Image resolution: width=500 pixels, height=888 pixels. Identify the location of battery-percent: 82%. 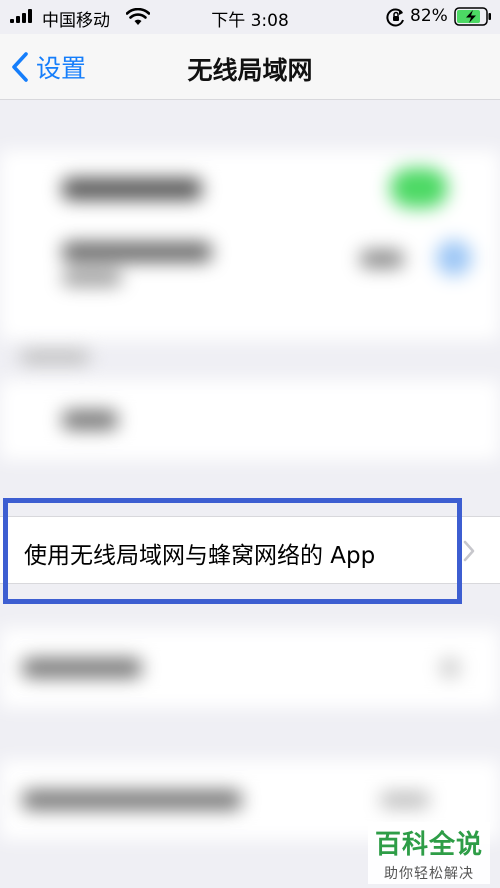
(429, 16).